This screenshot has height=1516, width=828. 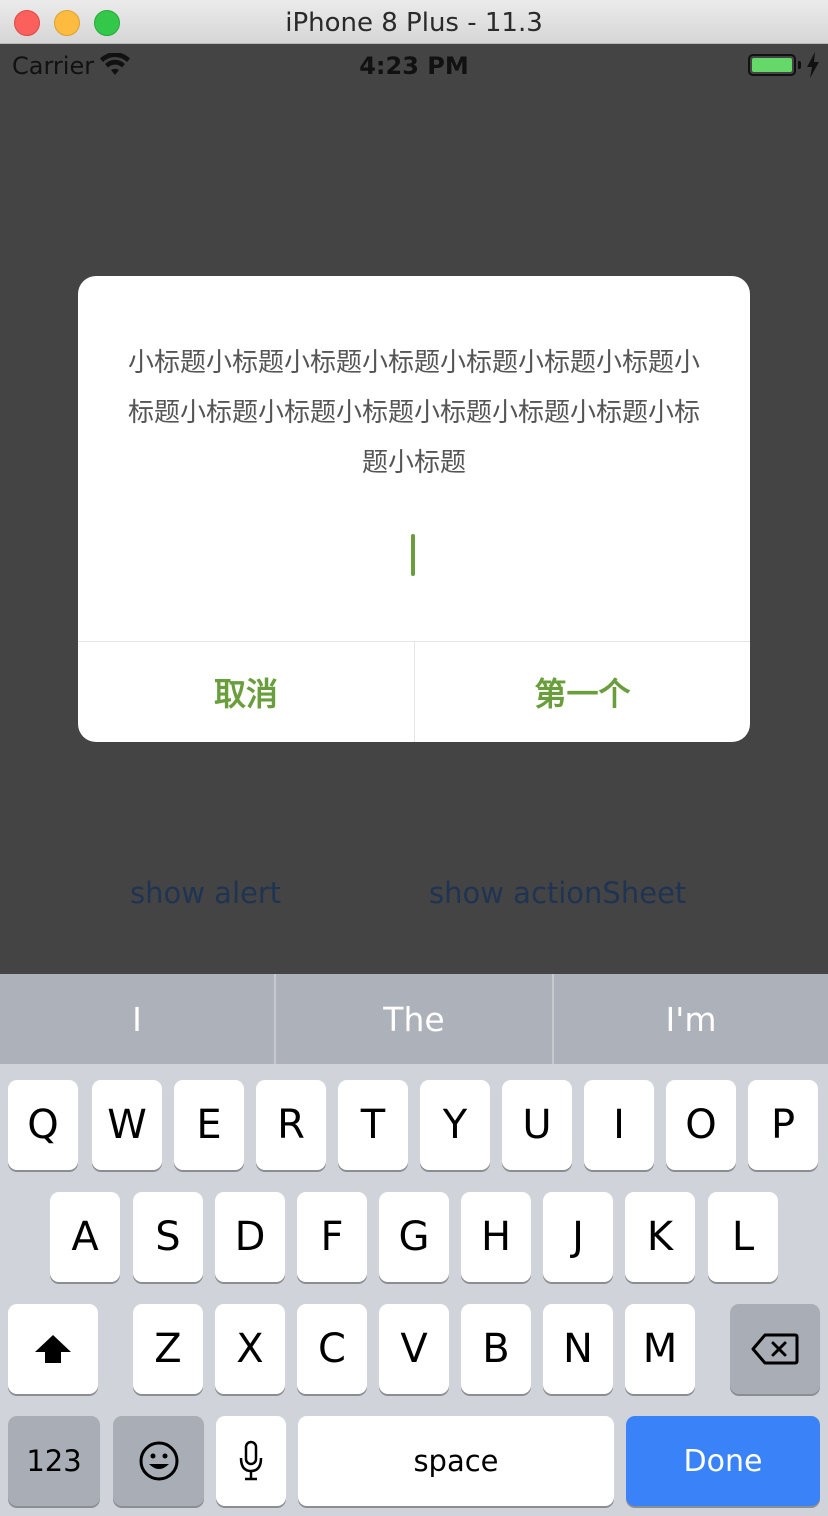 What do you see at coordinates (799, 65) in the screenshot?
I see `battery-tip` at bounding box center [799, 65].